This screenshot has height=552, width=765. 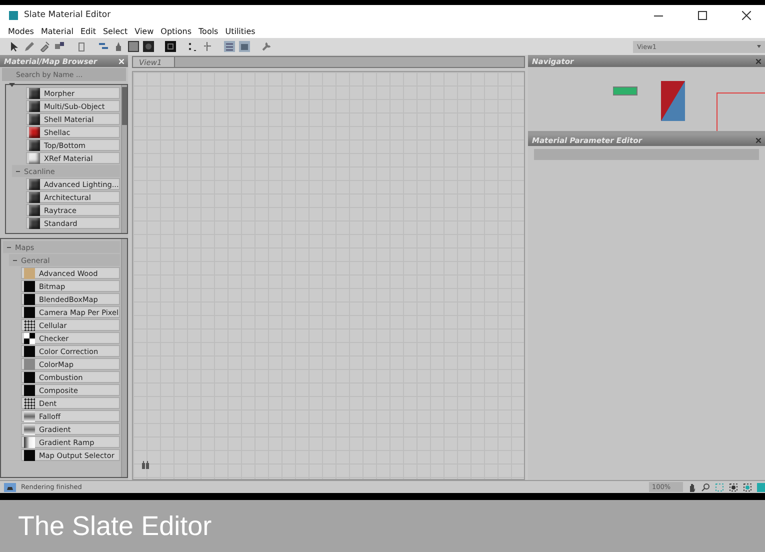 I want to click on frame-icon, so click(x=733, y=487).